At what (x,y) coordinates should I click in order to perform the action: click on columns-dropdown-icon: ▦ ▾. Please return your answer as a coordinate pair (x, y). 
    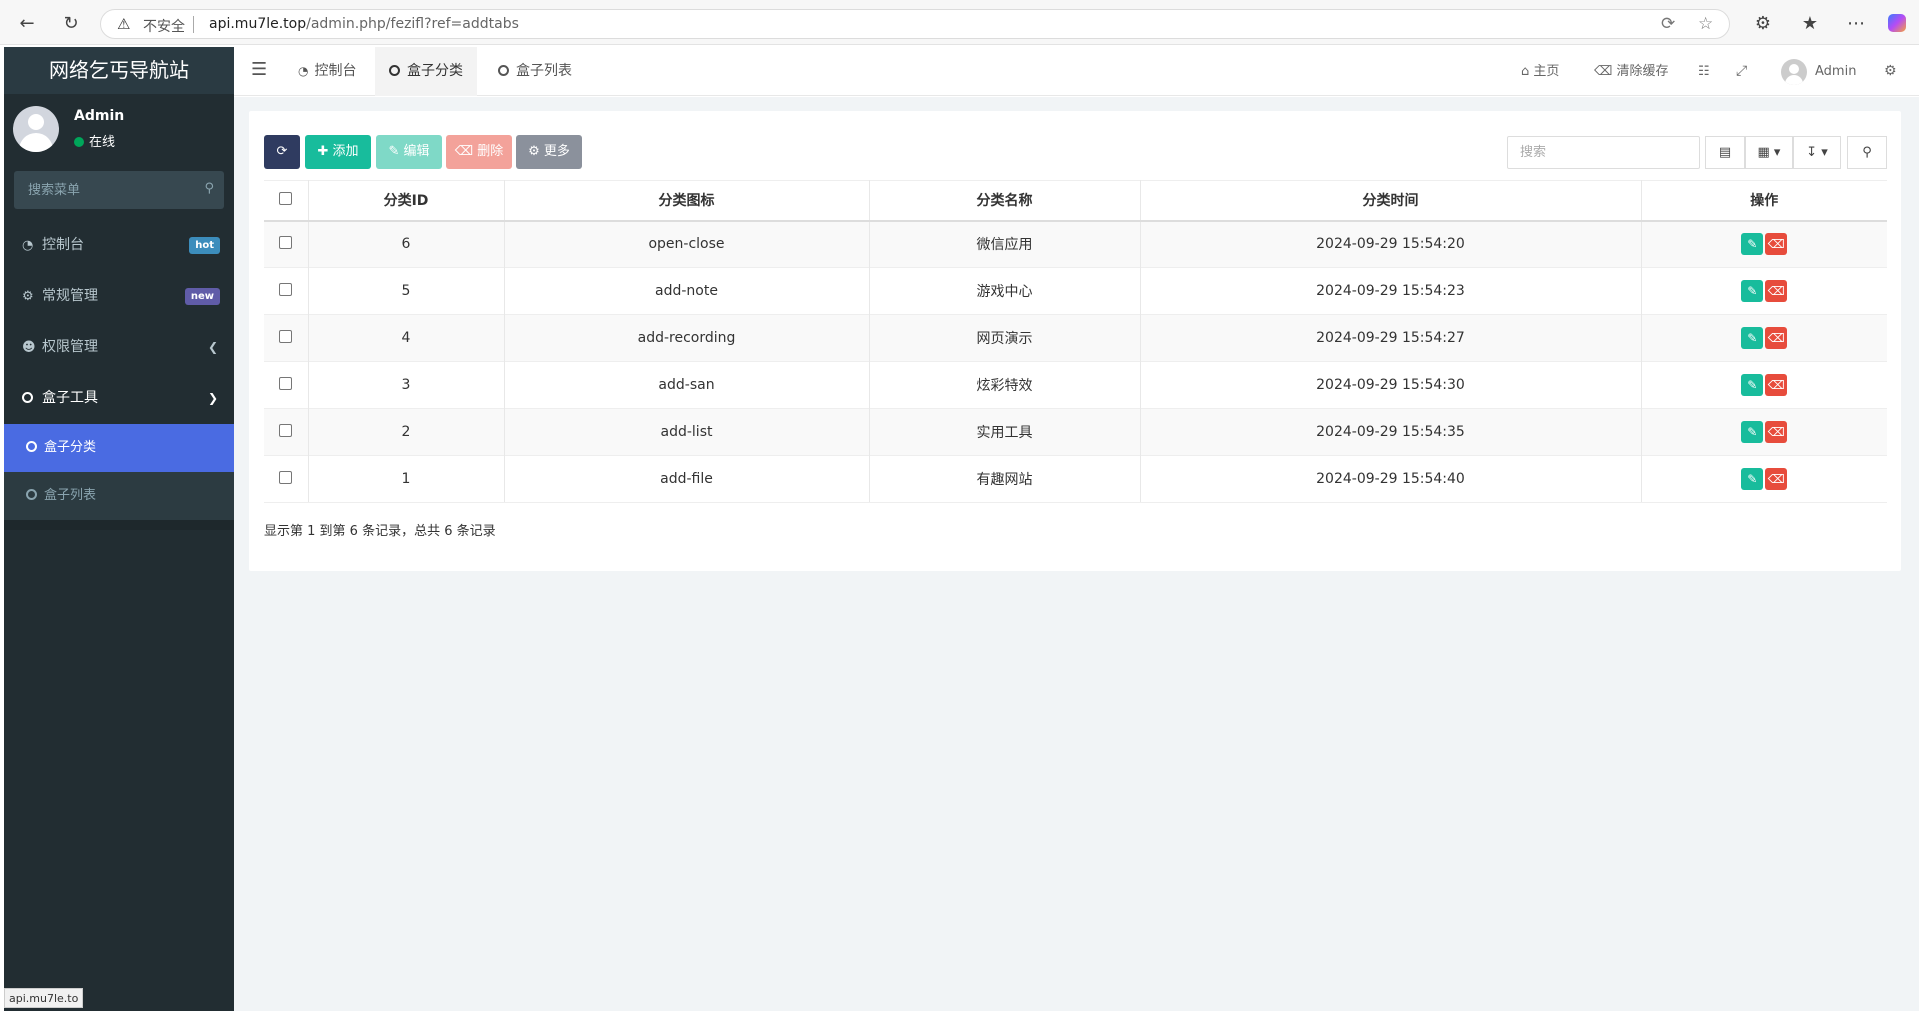
    Looking at the image, I should click on (1769, 152).